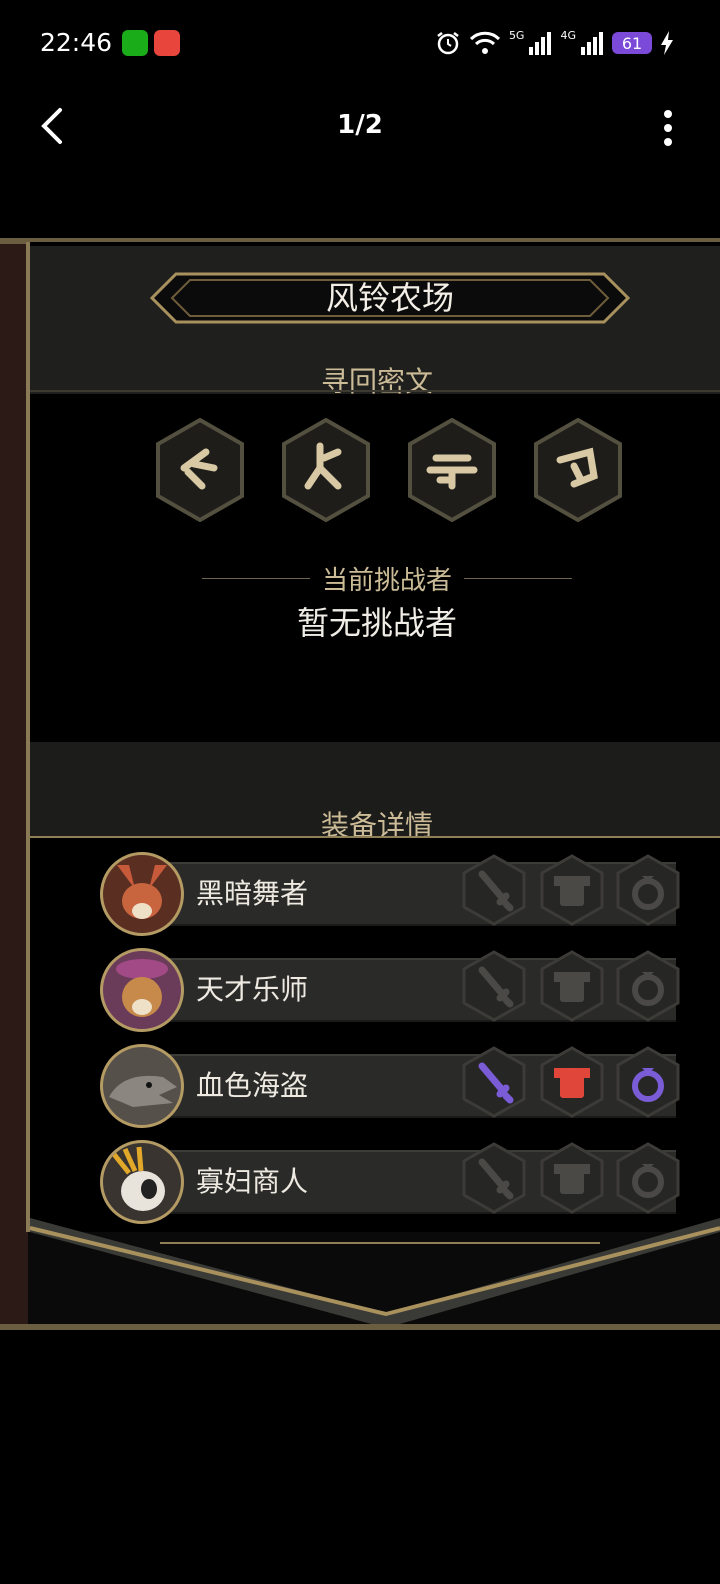 This screenshot has width=720, height=1584. I want to click on app-notification-icon, so click(167, 43).